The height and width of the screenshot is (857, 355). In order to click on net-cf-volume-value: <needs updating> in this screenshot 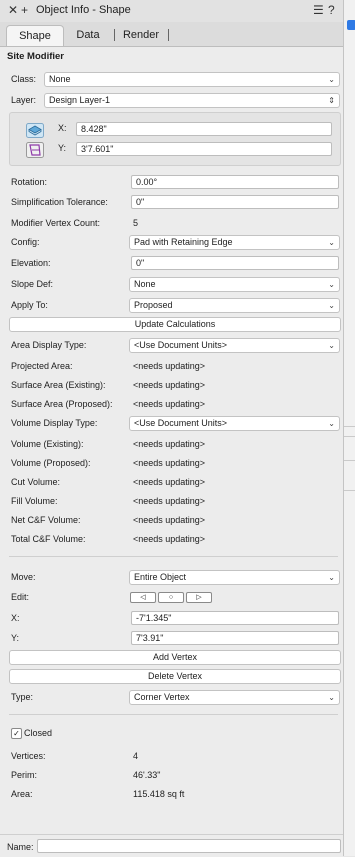, I will do `click(169, 520)`.